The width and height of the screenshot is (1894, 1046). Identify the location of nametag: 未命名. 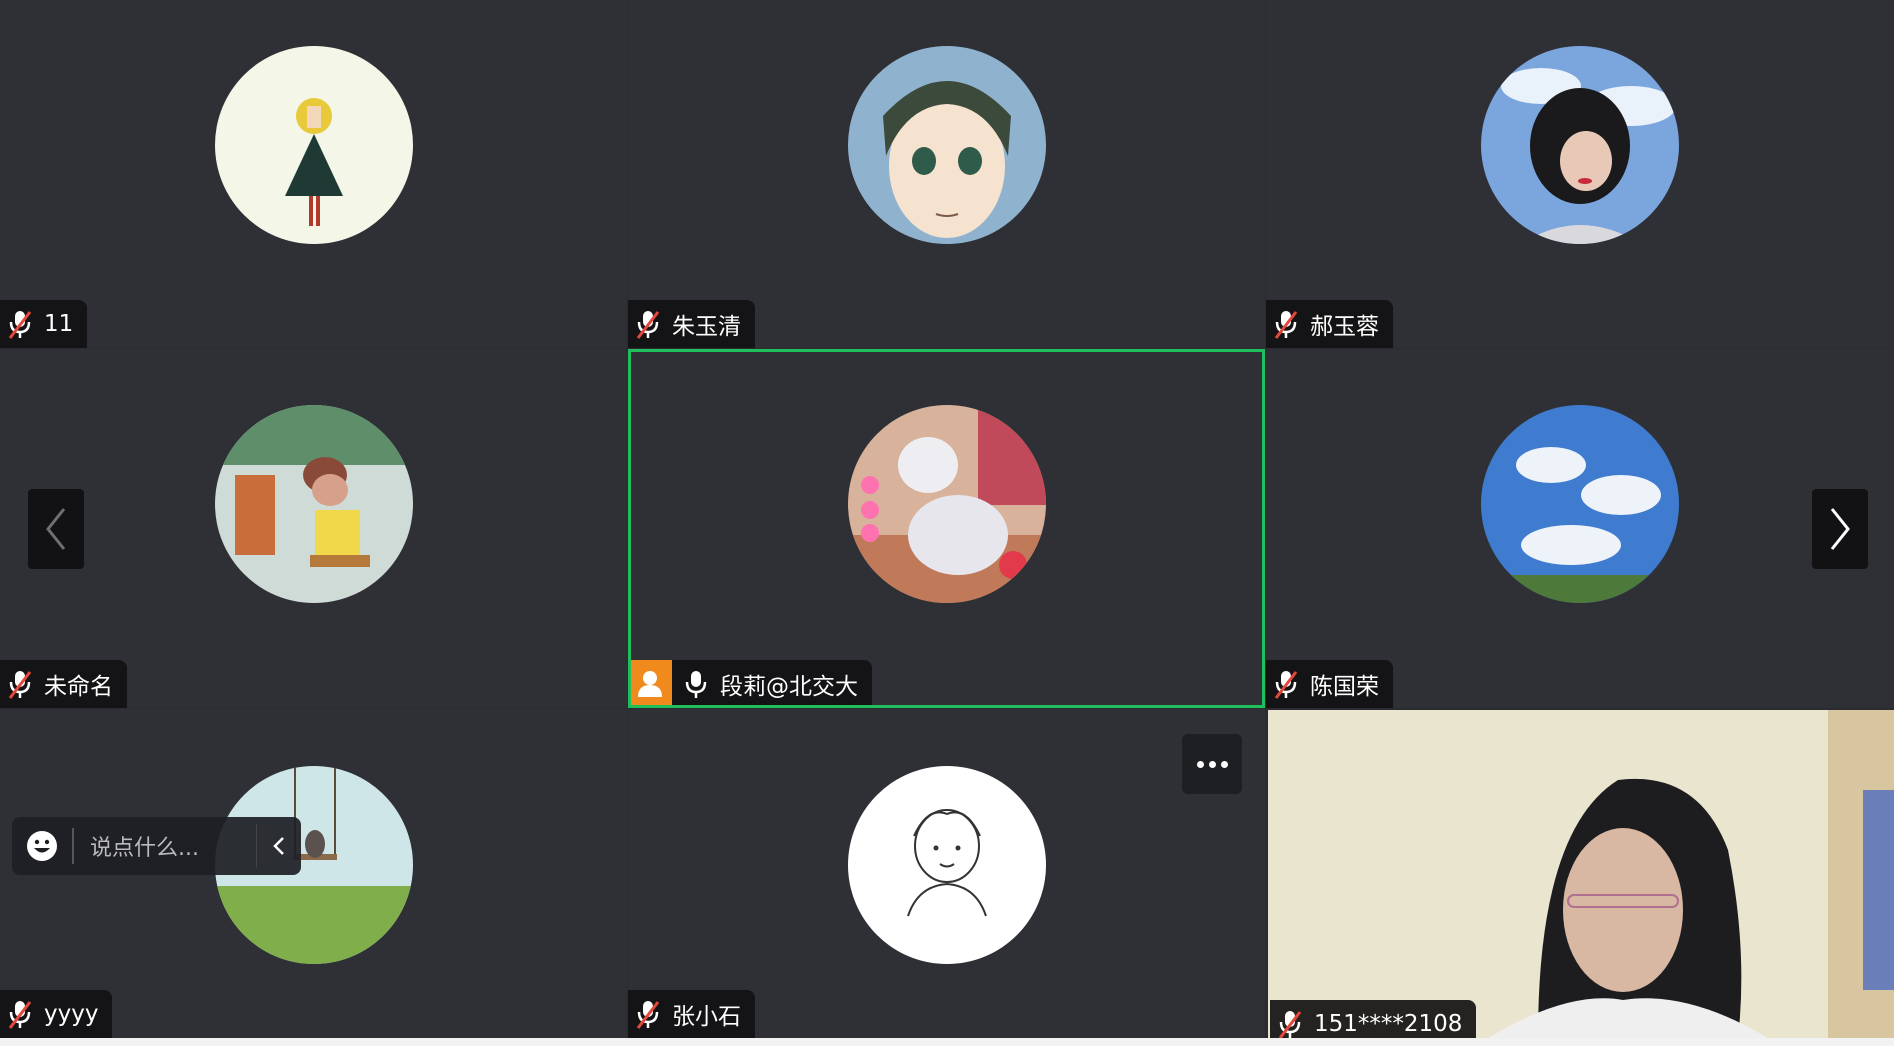
(63, 684).